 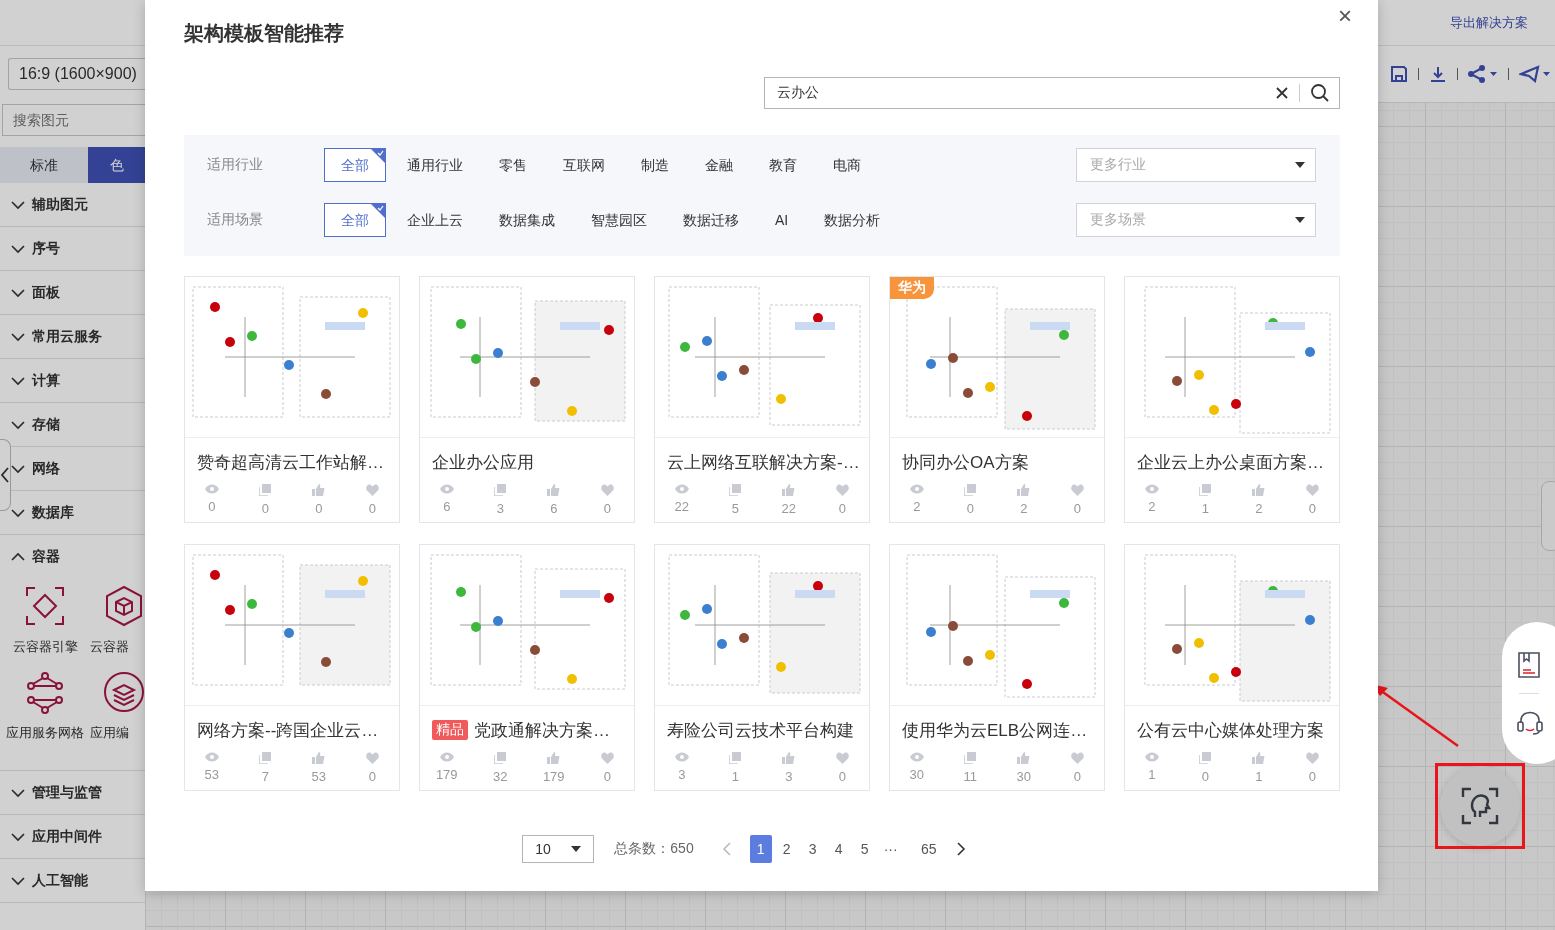 I want to click on download-icon, so click(x=1438, y=74).